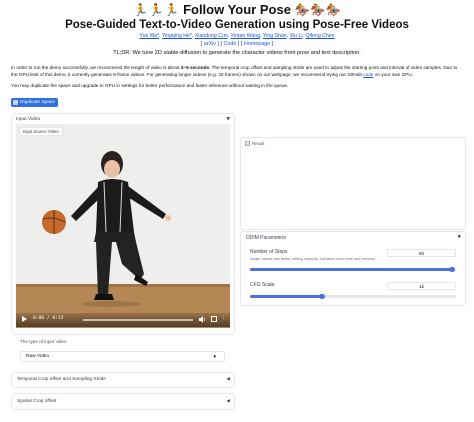  What do you see at coordinates (296, 36) in the screenshot?
I see `author-link: Xiu Li` at bounding box center [296, 36].